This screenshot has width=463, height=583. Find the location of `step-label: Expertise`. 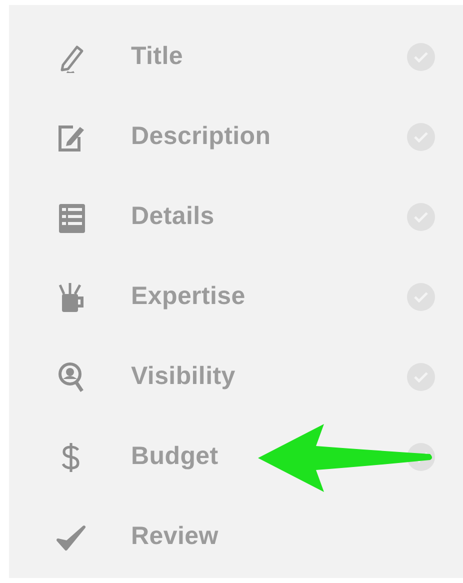

step-label: Expertise is located at coordinates (188, 297).